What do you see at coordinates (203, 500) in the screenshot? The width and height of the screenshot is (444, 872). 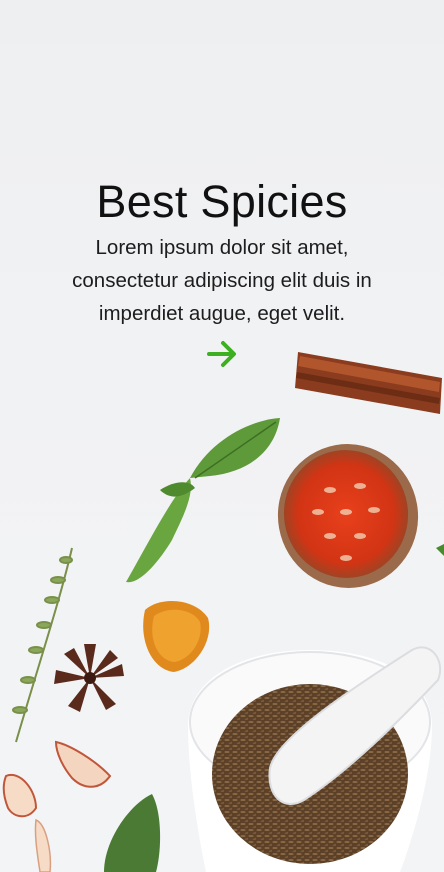 I see `bay-leaf` at bounding box center [203, 500].